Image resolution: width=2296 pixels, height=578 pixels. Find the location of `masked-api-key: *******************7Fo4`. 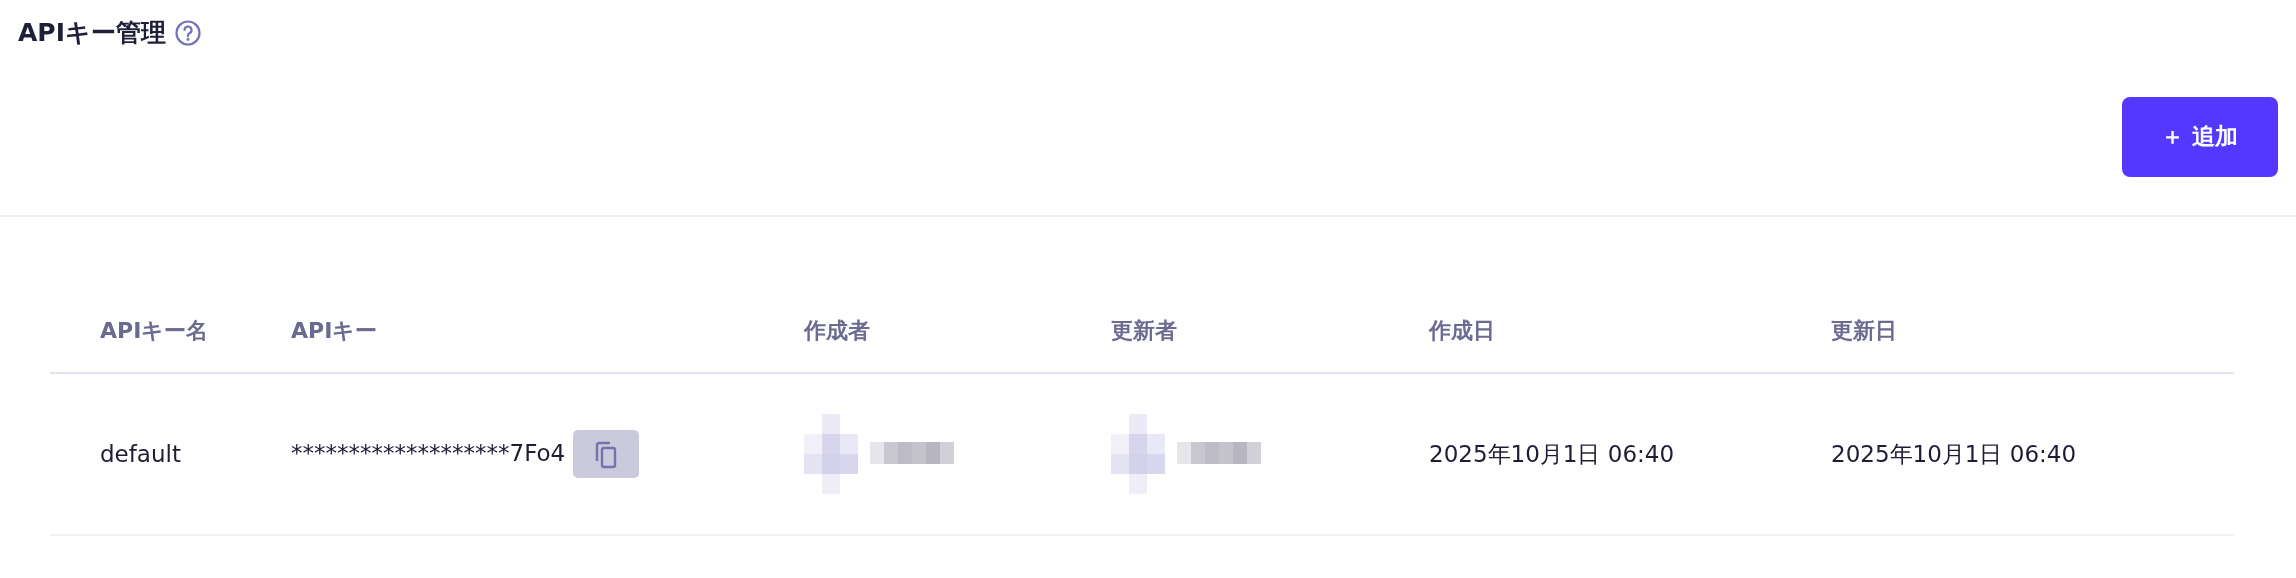

masked-api-key: *******************7Fo4 is located at coordinates (428, 452).